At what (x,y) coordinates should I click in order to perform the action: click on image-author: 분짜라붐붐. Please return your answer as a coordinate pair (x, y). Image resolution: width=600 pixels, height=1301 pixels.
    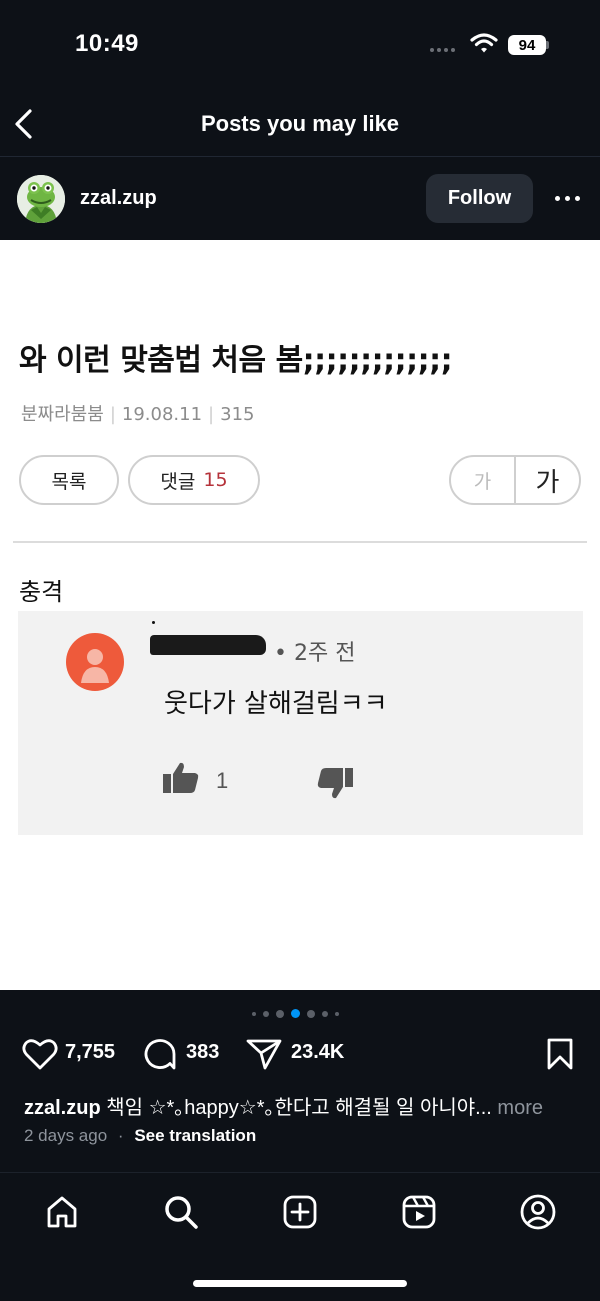
    Looking at the image, I should click on (62, 414).